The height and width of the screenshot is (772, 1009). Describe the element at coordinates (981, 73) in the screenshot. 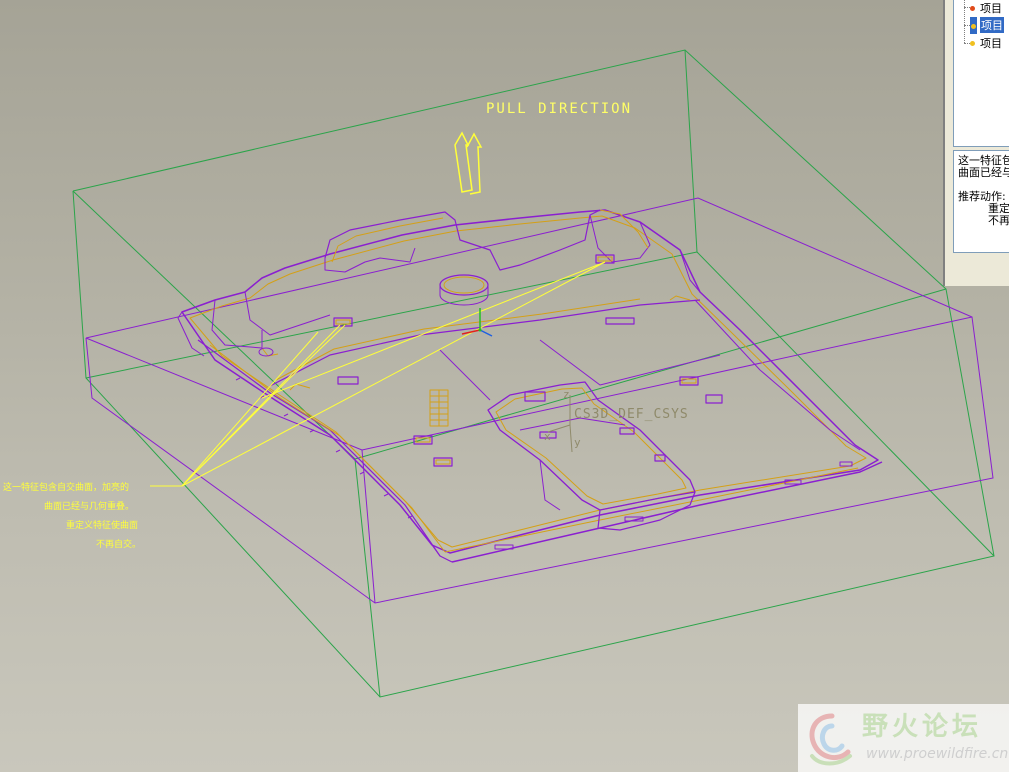

I see `model-tree: 项目 项目 项目` at that location.